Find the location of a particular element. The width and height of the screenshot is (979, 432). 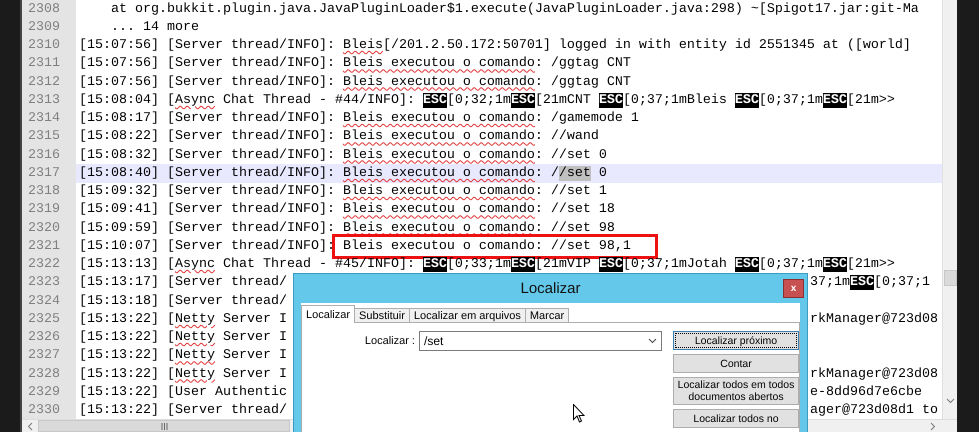

chevron-down-icon is located at coordinates (652, 341).